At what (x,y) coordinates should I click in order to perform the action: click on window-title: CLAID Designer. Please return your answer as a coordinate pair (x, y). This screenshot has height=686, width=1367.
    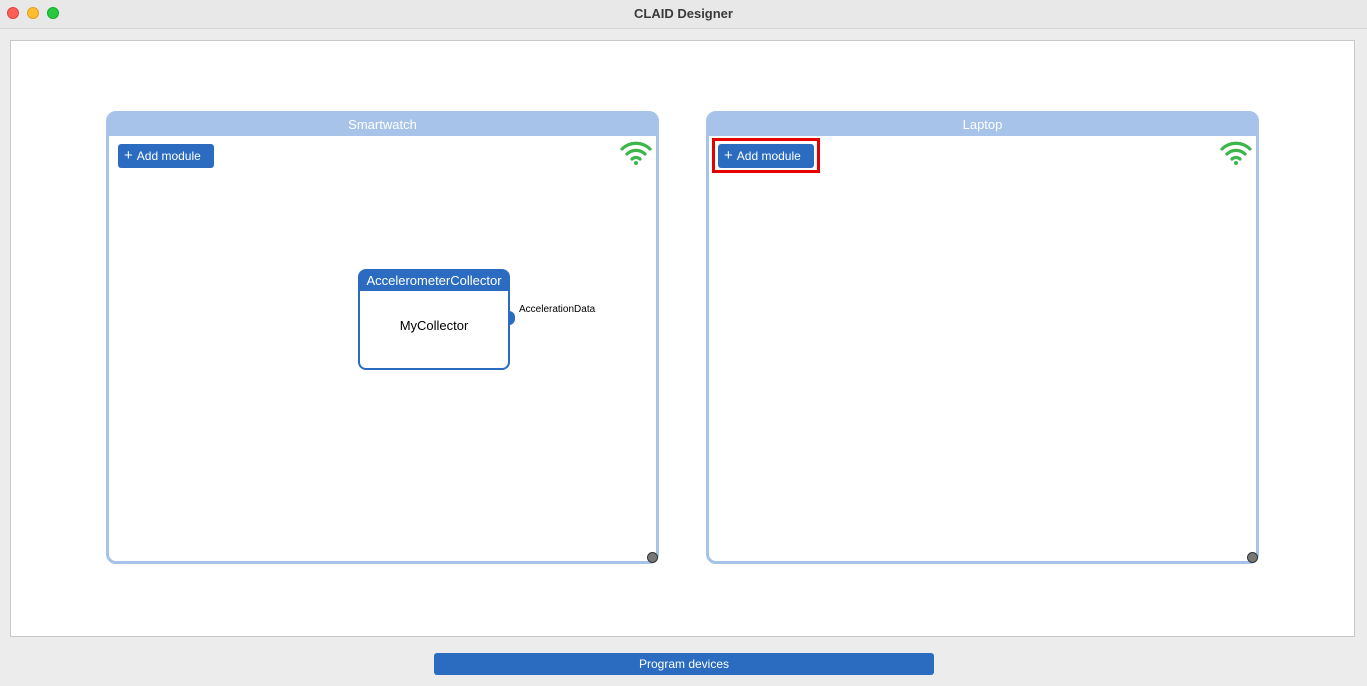
    Looking at the image, I should click on (683, 13).